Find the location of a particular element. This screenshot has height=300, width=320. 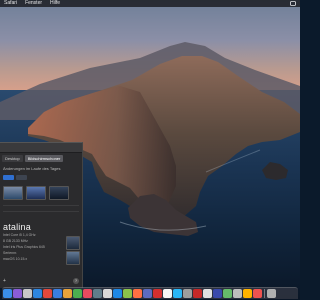

help-button: ? is located at coordinates (76, 281).